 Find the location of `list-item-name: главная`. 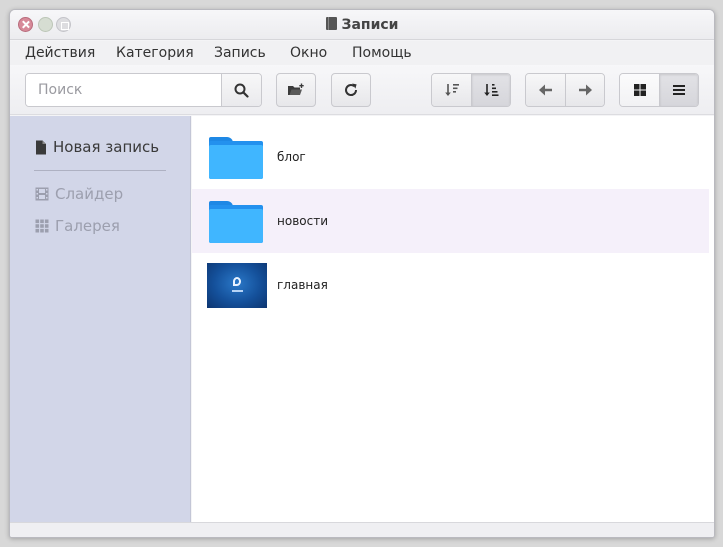

list-item-name: главная is located at coordinates (302, 285).